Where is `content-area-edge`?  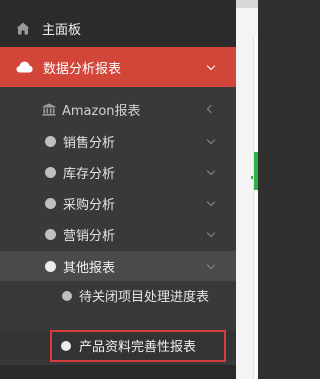 content-area-edge is located at coordinates (247, 189).